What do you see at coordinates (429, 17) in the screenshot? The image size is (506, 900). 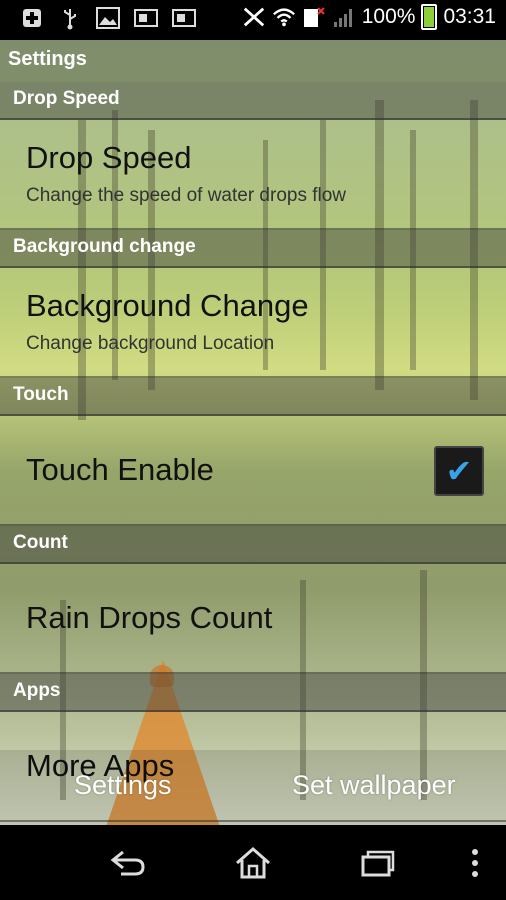 I see `battery-icon` at bounding box center [429, 17].